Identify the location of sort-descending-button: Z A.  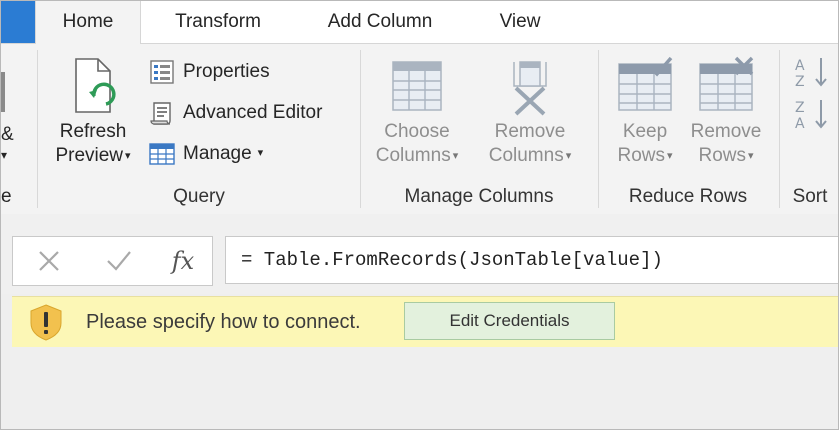
(811, 114).